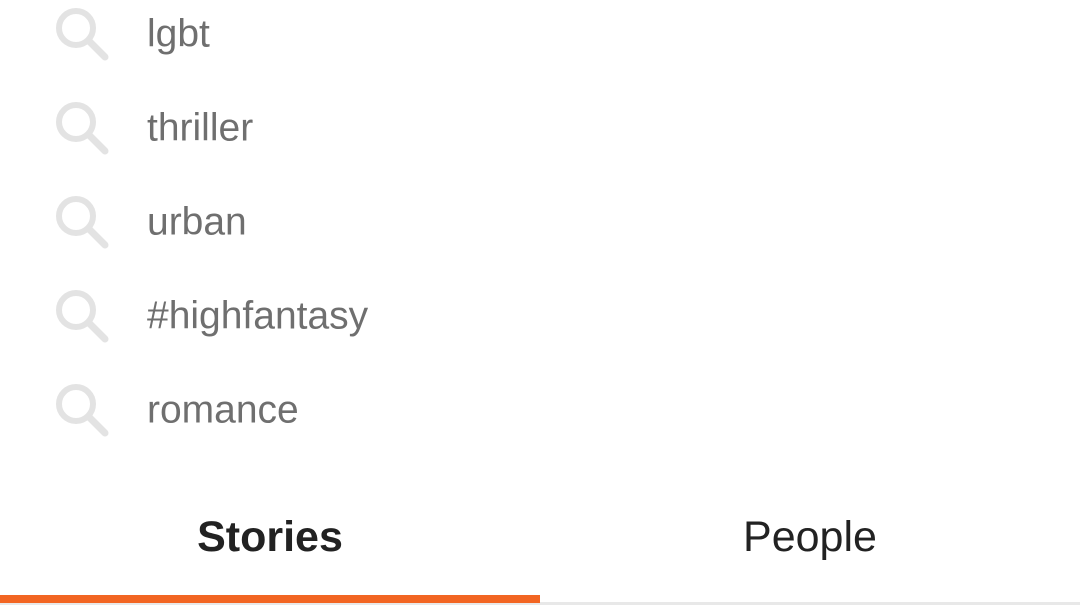 The height and width of the screenshot is (607, 1080). Describe the element at coordinates (197, 222) in the screenshot. I see `suggestion-label: urban` at that location.